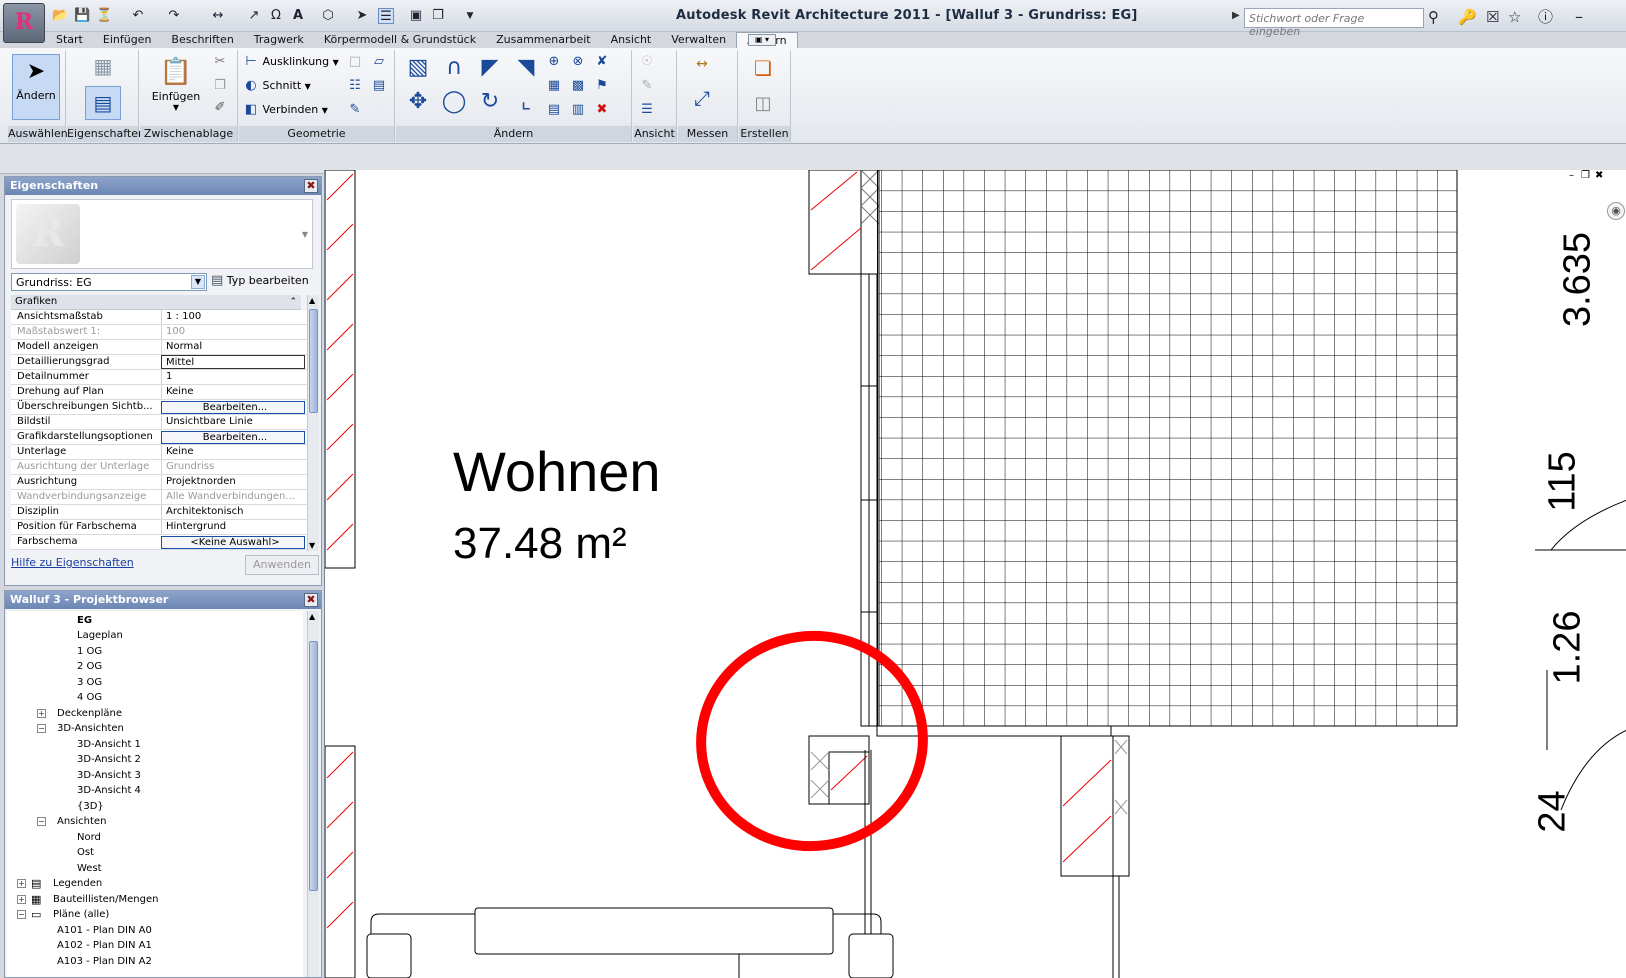  Describe the element at coordinates (202, 40) in the screenshot. I see `tab-beschriften: Beschriften` at that location.